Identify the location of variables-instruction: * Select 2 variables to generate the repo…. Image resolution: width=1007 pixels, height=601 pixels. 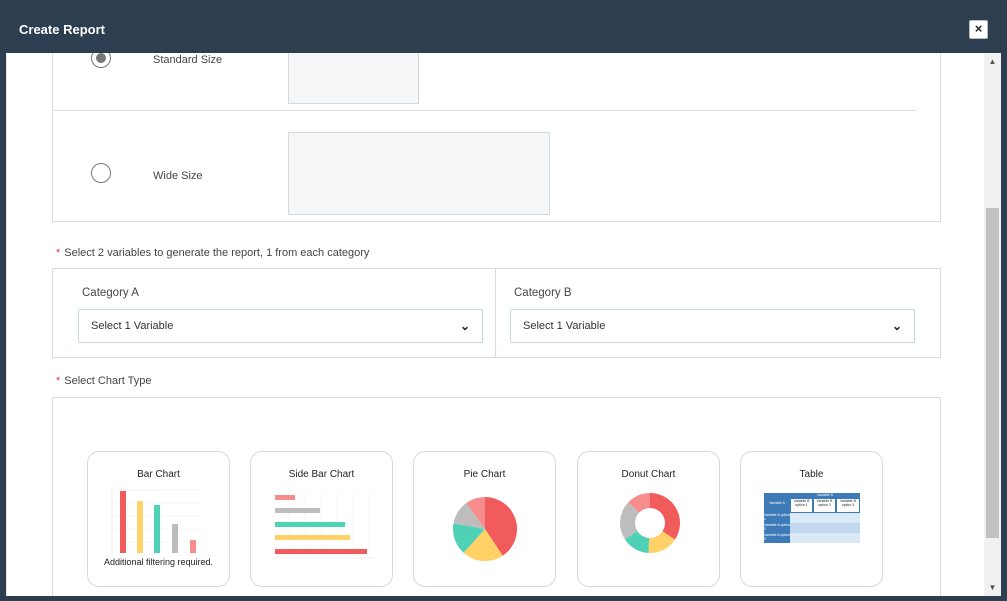
(212, 253).